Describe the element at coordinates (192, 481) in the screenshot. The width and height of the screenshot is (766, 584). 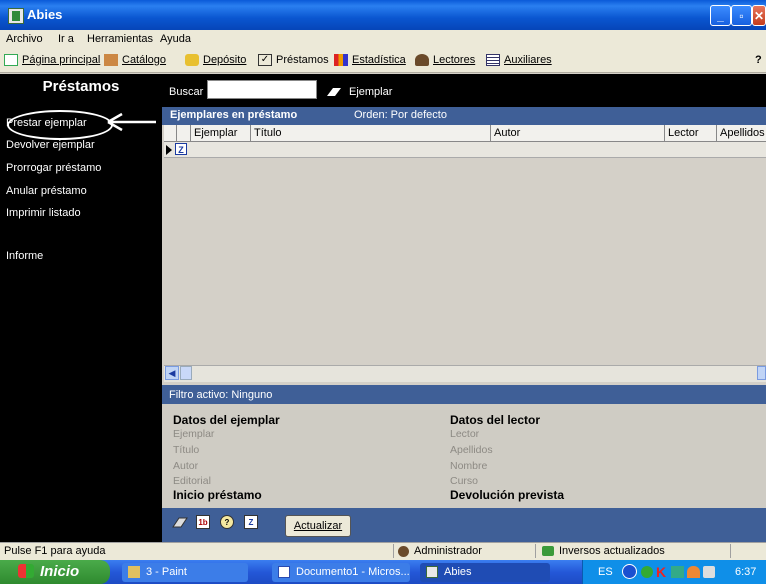
I see `field-editorial: Editorial` at that location.